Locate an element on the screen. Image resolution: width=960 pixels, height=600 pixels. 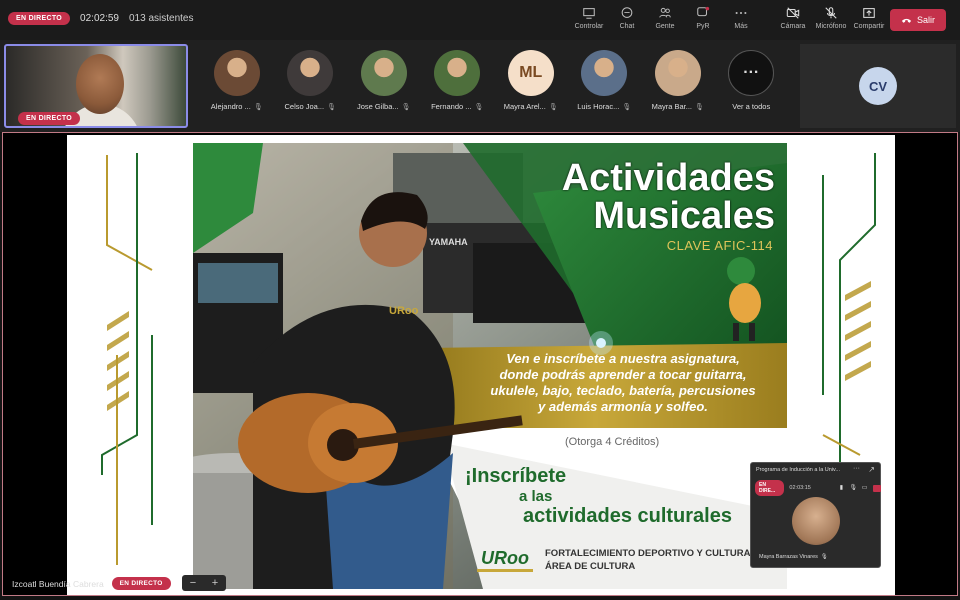
avatar-initials: CV is located at coordinates (878, 86).